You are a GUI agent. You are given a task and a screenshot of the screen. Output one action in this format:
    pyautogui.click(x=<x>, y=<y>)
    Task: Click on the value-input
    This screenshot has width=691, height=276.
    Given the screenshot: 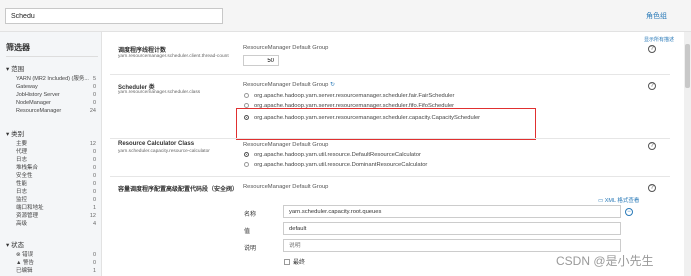 What is the action you would take?
    pyautogui.click(x=452, y=228)
    